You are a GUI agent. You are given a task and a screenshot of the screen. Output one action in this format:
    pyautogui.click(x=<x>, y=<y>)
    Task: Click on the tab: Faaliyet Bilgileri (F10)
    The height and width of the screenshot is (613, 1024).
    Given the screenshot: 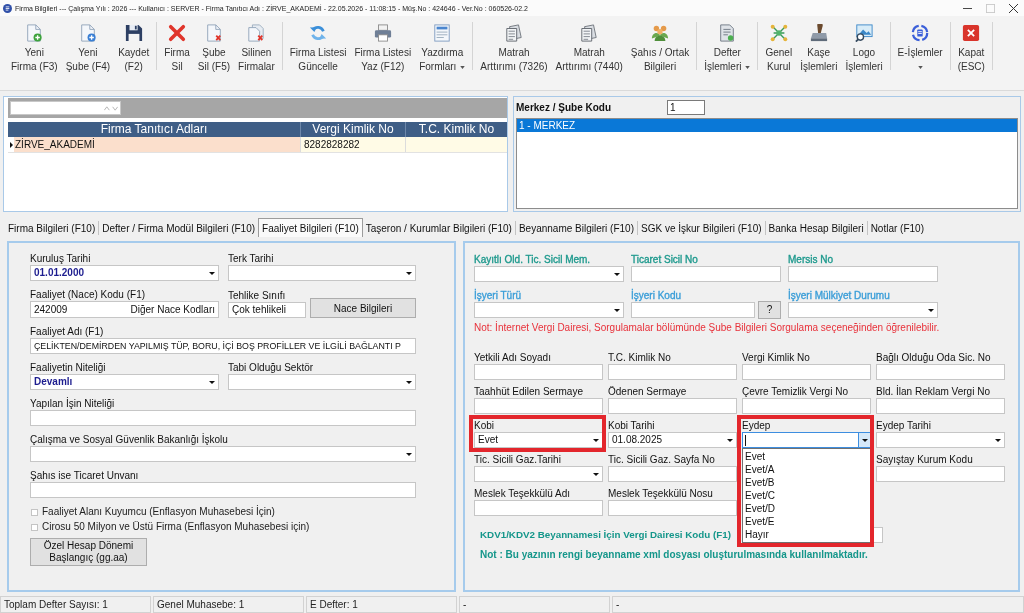 What is the action you would take?
    pyautogui.click(x=310, y=227)
    